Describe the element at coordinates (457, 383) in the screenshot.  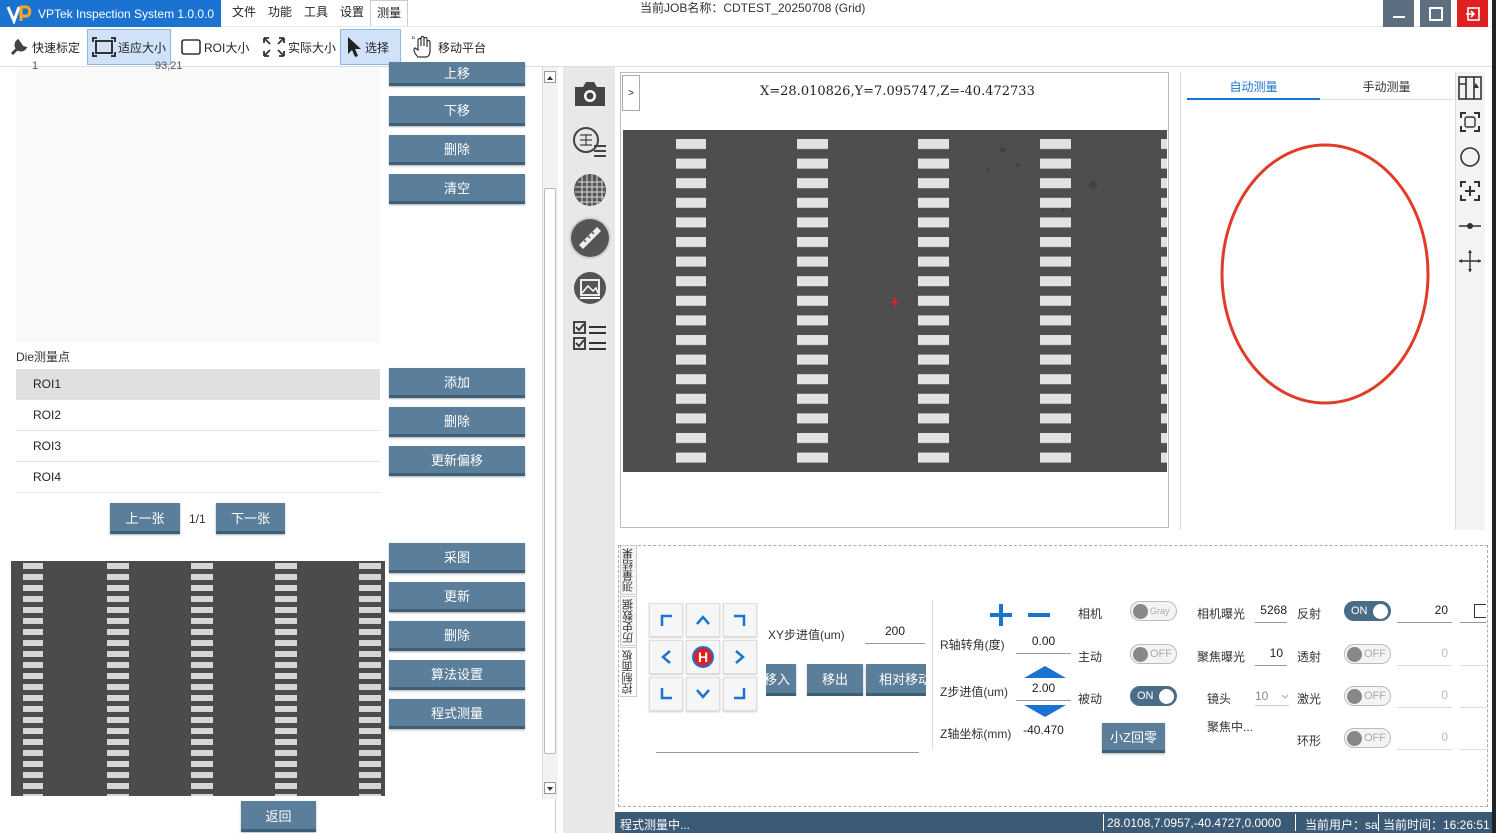
I see `add-roi-button: 添加` at that location.